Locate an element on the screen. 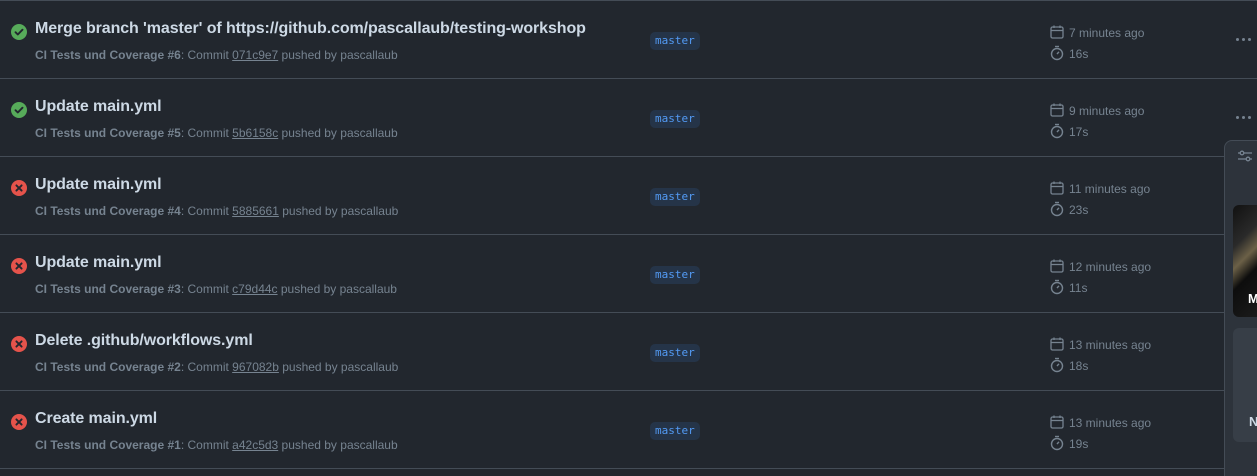 Image resolution: width=1257 pixels, height=476 pixels. run-title-link: Create main.yml is located at coordinates (96, 419).